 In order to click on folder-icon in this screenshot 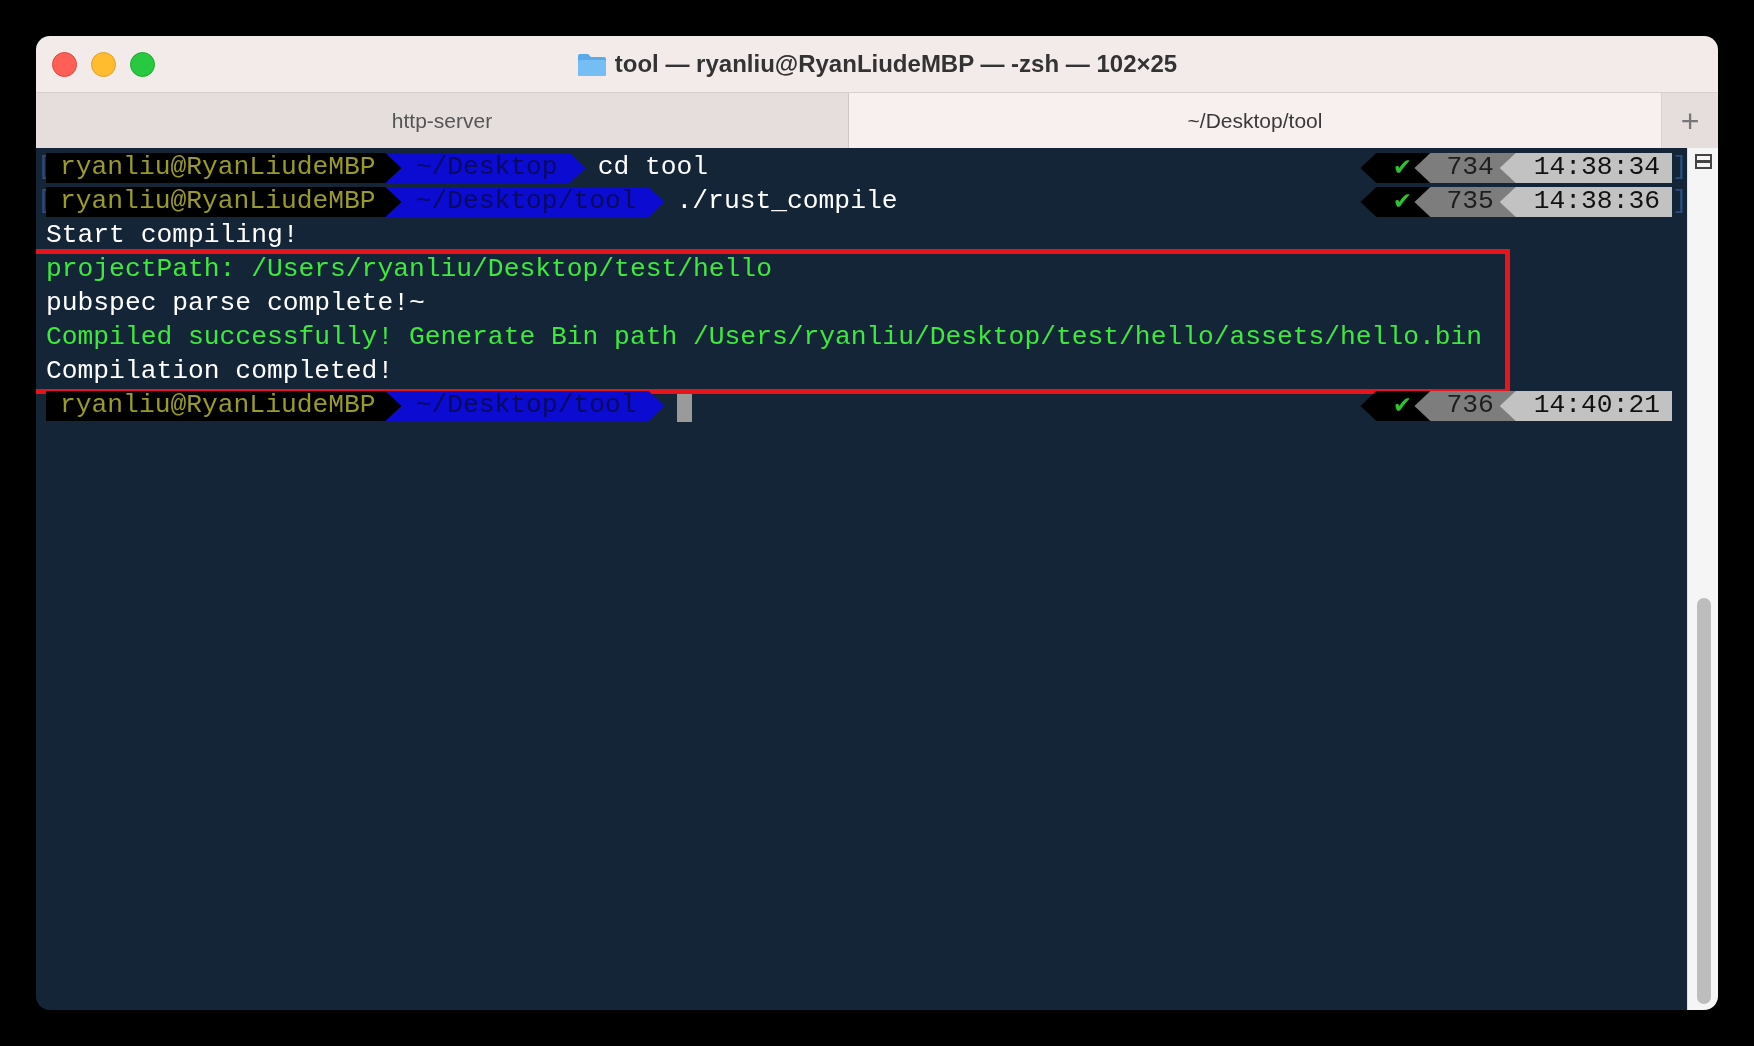, I will do `click(591, 64)`.